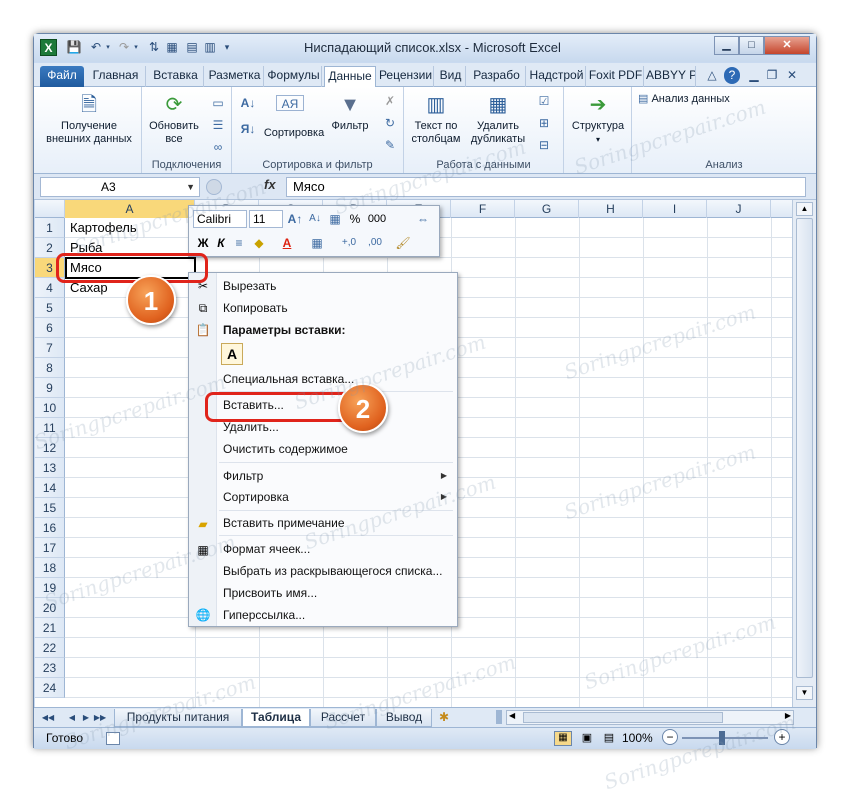  Describe the element at coordinates (349, 243) in the screenshot. I see `increase-decimal-icon: +,0` at that location.